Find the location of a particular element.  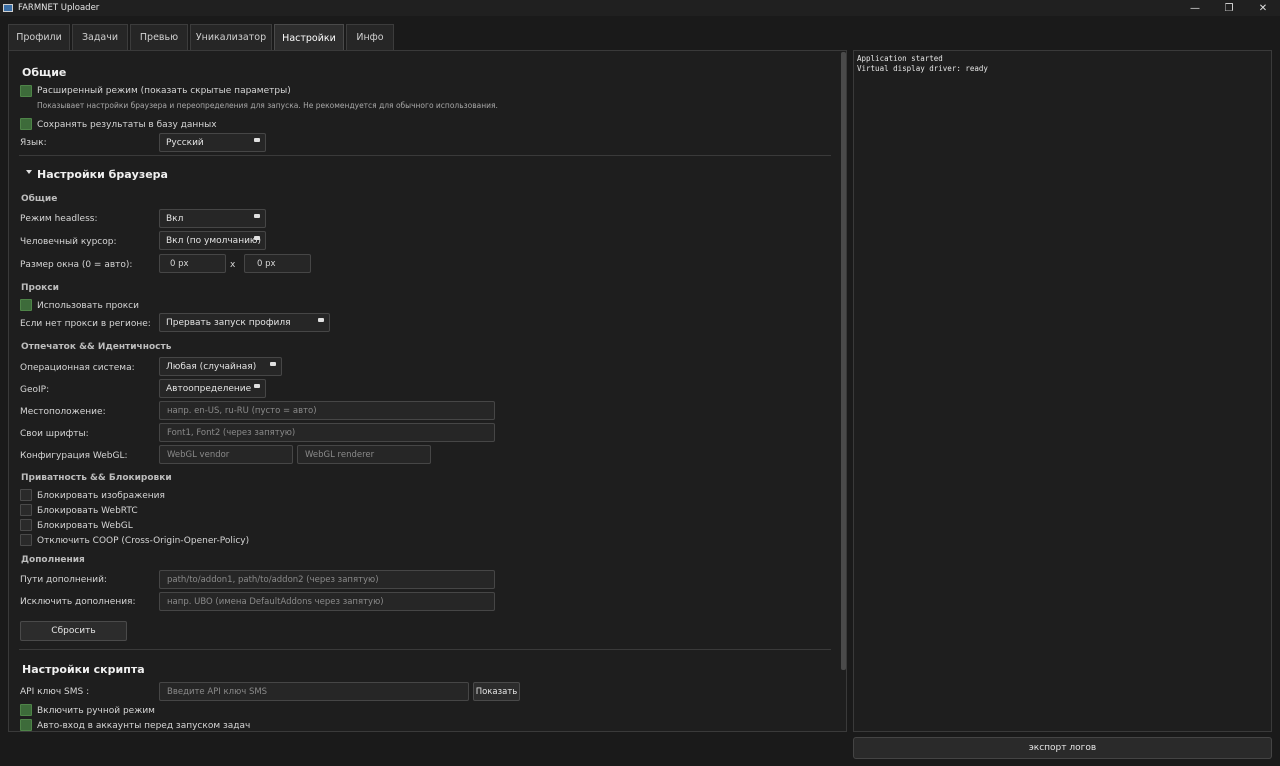

tab-settings: Настройки is located at coordinates (309, 37).